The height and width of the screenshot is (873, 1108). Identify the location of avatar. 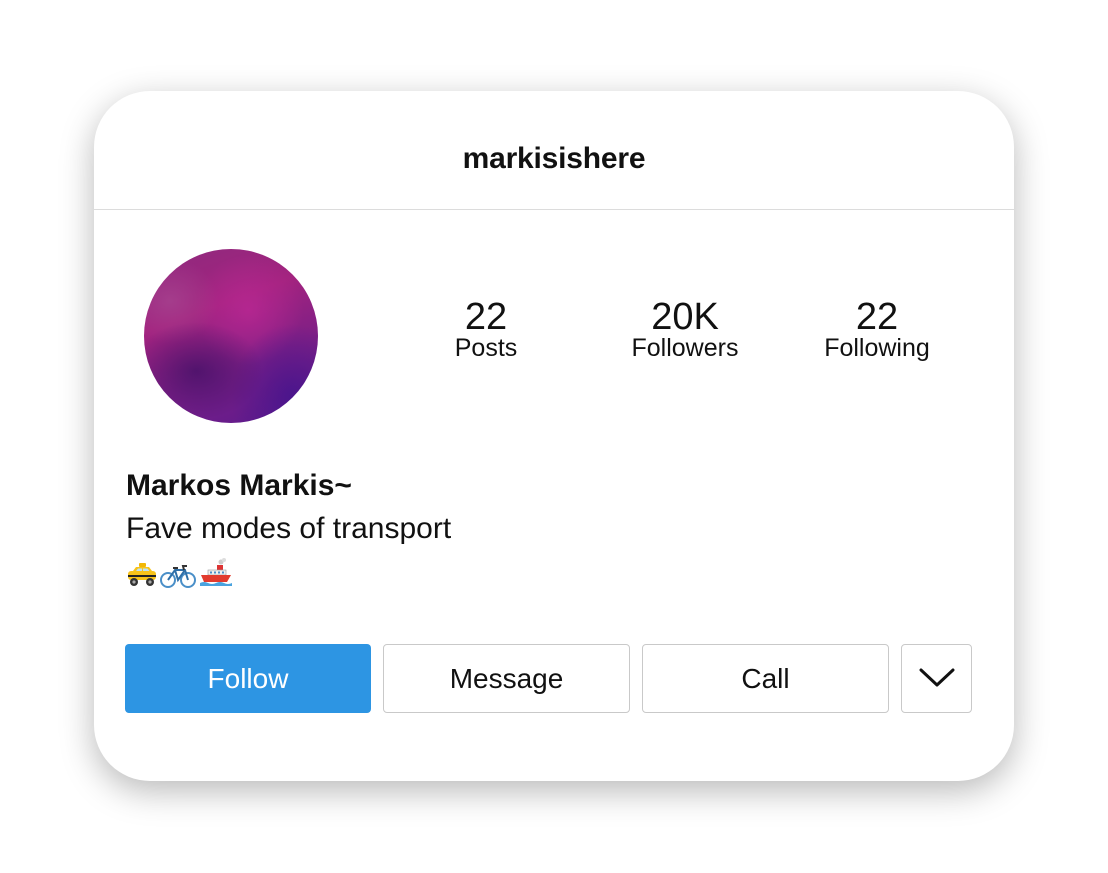
(231, 336).